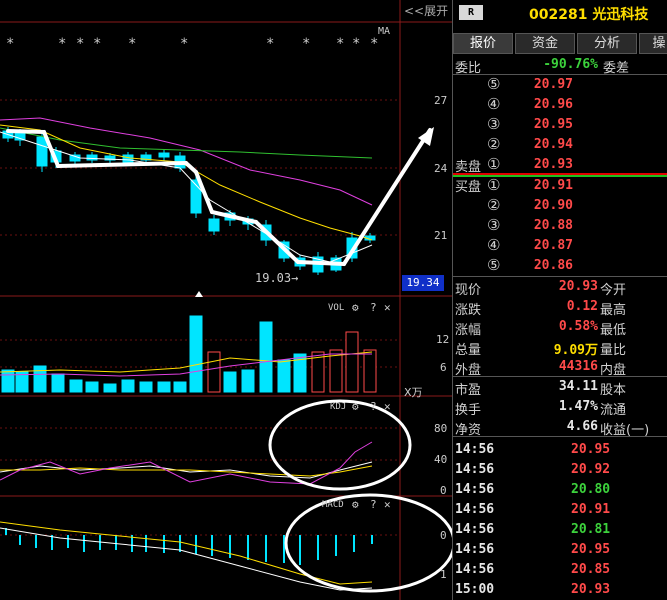 The height and width of the screenshot is (600, 667). I want to click on buy-level-row: ③ 20.88, so click(560, 226).